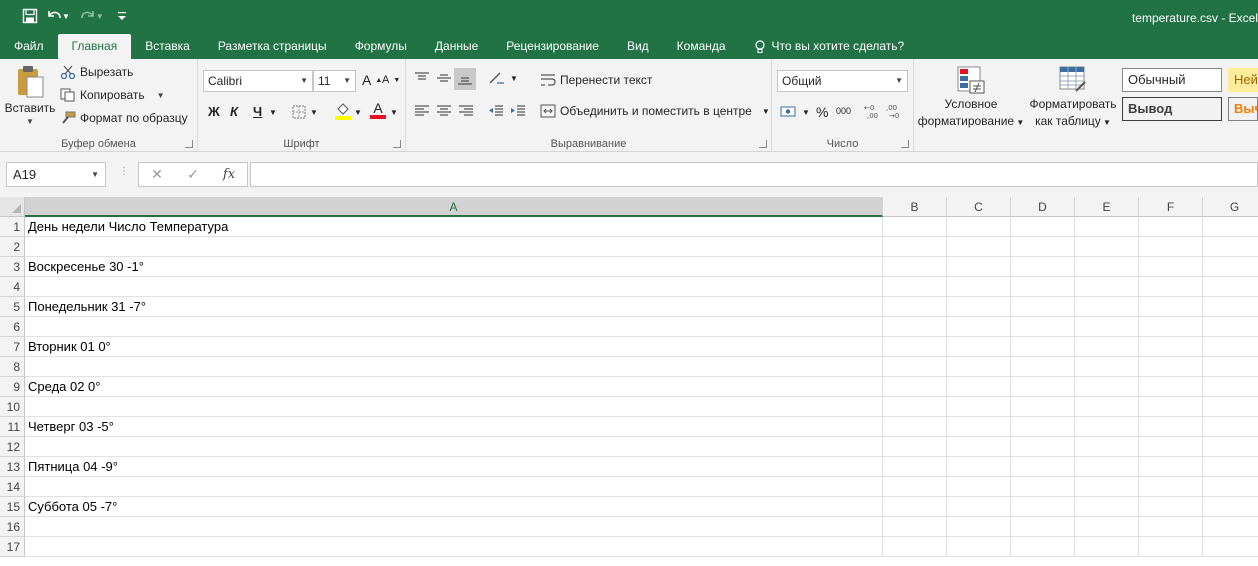 Image resolution: width=1258 pixels, height=566 pixels. I want to click on cell-a: Вторник 01 0°, so click(454, 347).